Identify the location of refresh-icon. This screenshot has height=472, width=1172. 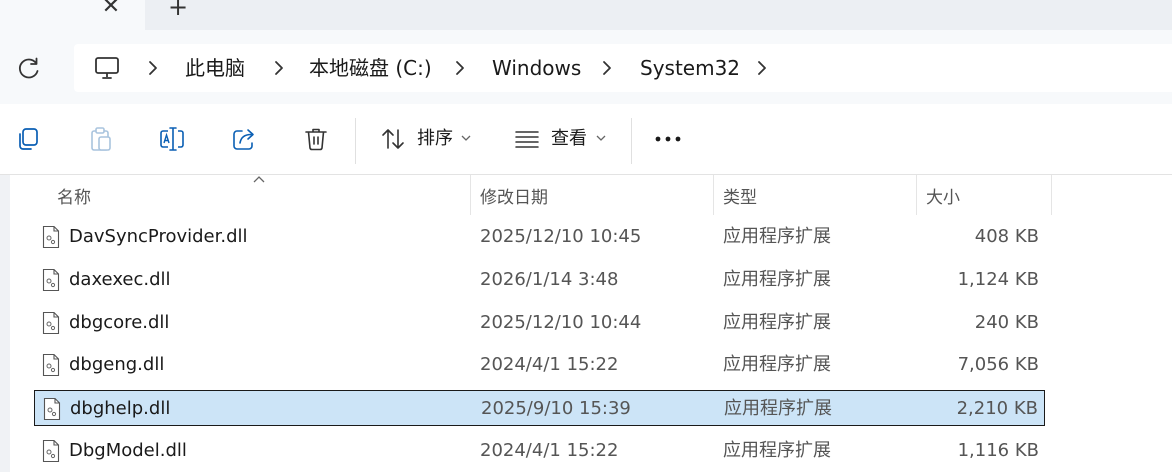
(29, 69).